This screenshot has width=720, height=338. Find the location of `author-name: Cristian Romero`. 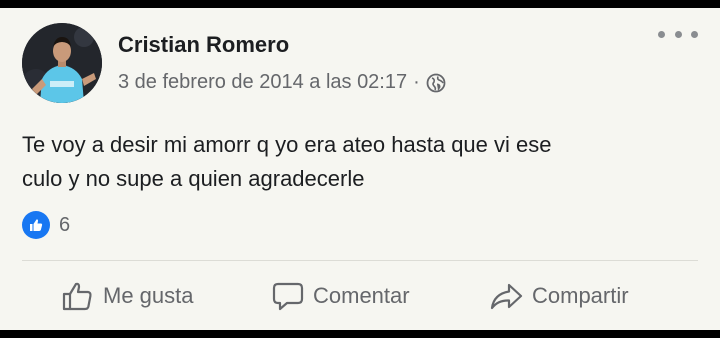

author-name: Cristian Romero is located at coordinates (203, 45).